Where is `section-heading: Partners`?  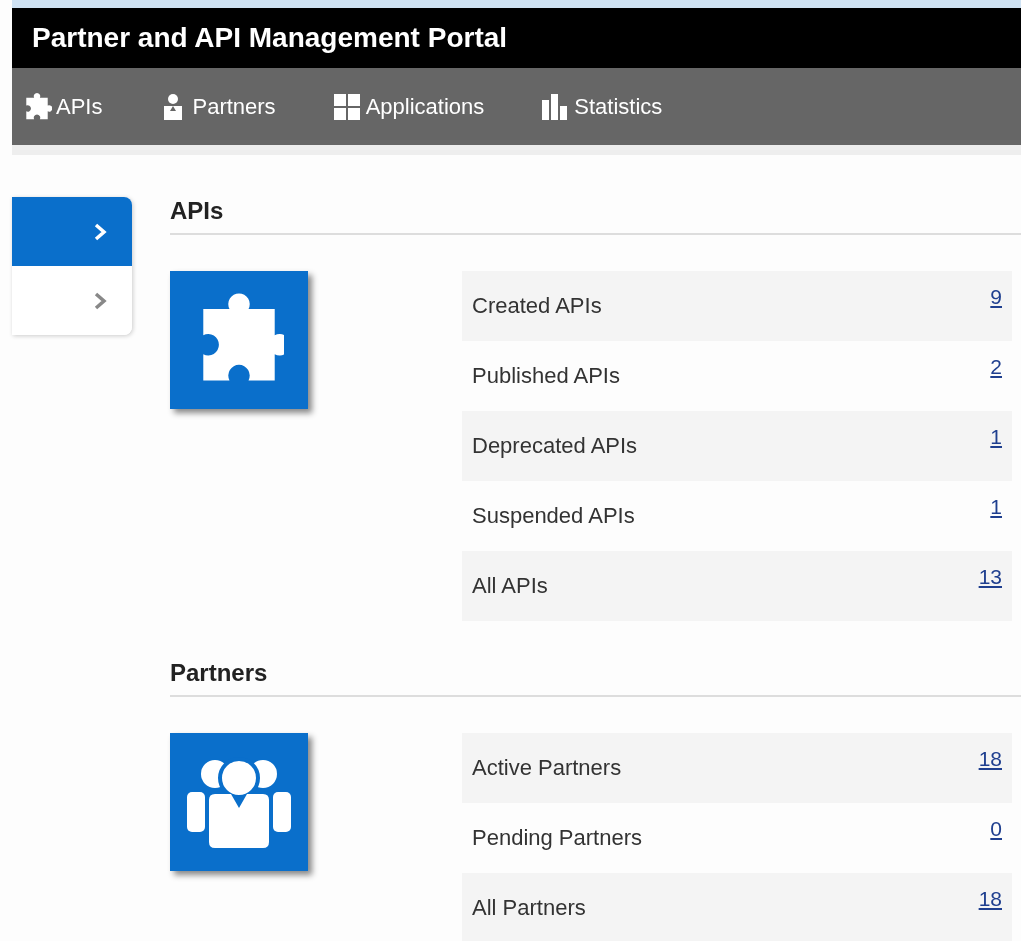
section-heading: Partners is located at coordinates (595, 678).